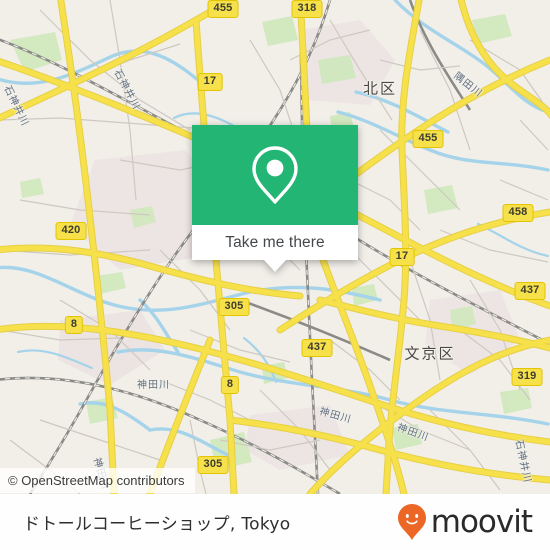  I want to click on moovit-wordmark: moovit, so click(481, 521).